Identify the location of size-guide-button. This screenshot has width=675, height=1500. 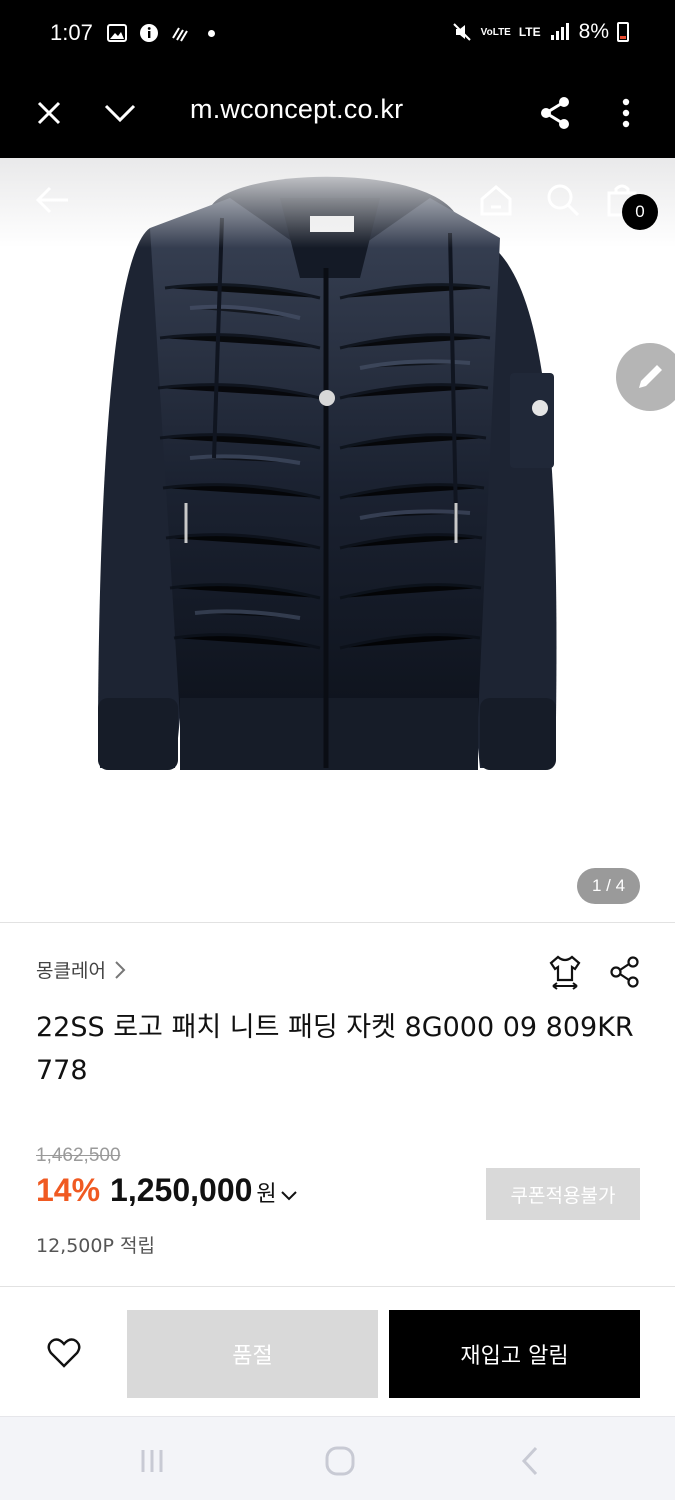
(565, 972).